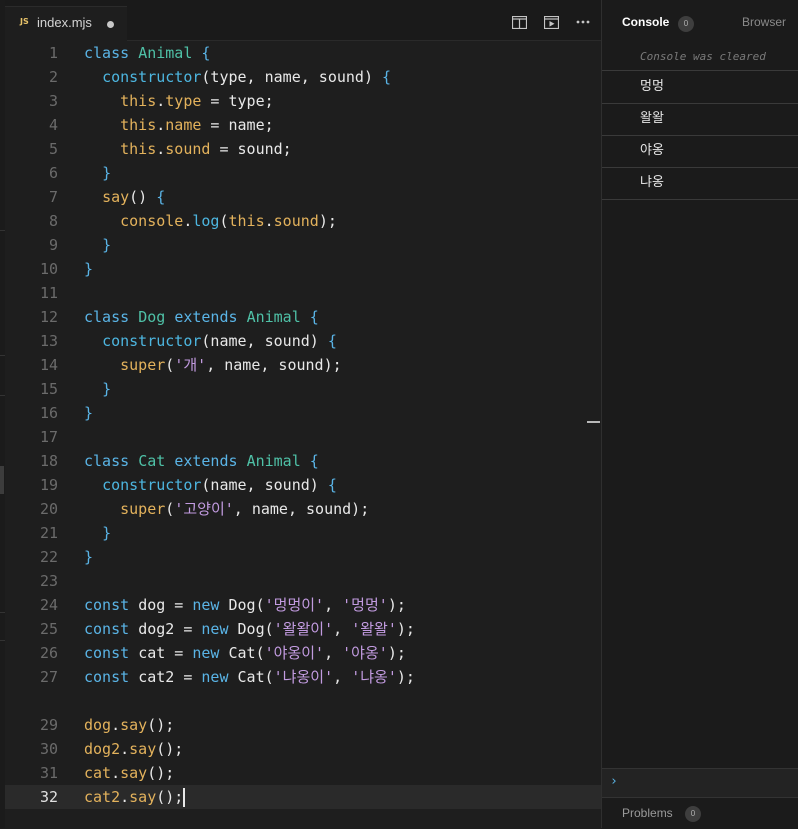 Image resolution: width=798 pixels, height=829 pixels. What do you see at coordinates (700, 782) in the screenshot?
I see `console-input: ›` at bounding box center [700, 782].